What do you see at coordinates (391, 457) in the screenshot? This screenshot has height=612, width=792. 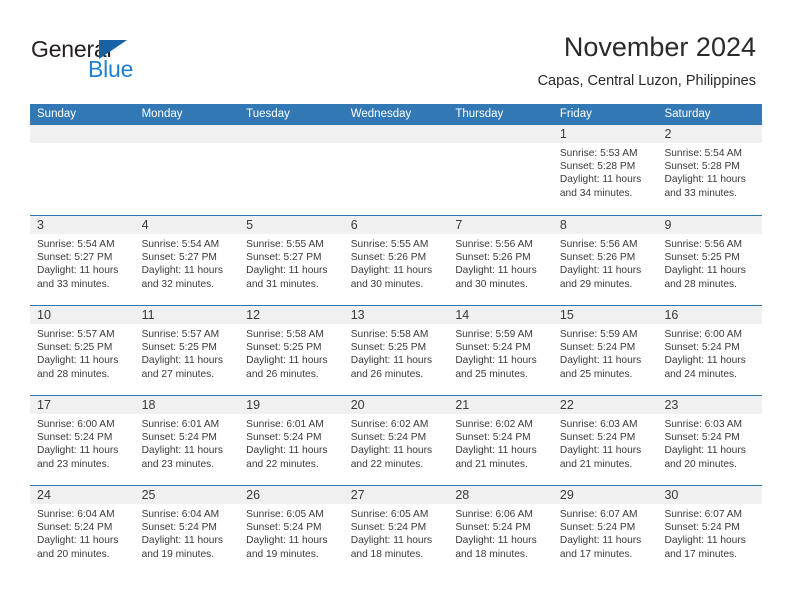 I see `daylight-text: Daylight: 11 hours and 22 minutes.` at bounding box center [391, 457].